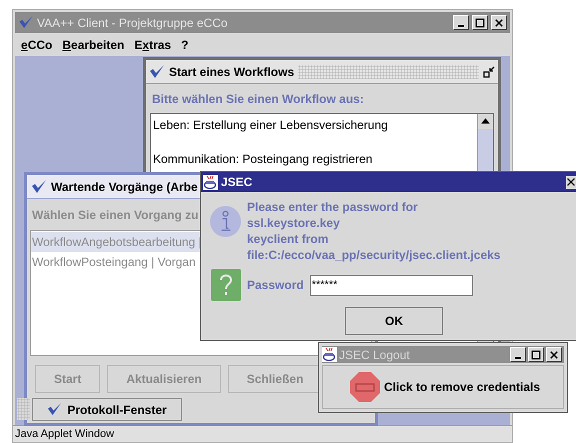 This screenshot has height=443, width=576. I want to click on status-bar: Java Applet Window, so click(262, 433).